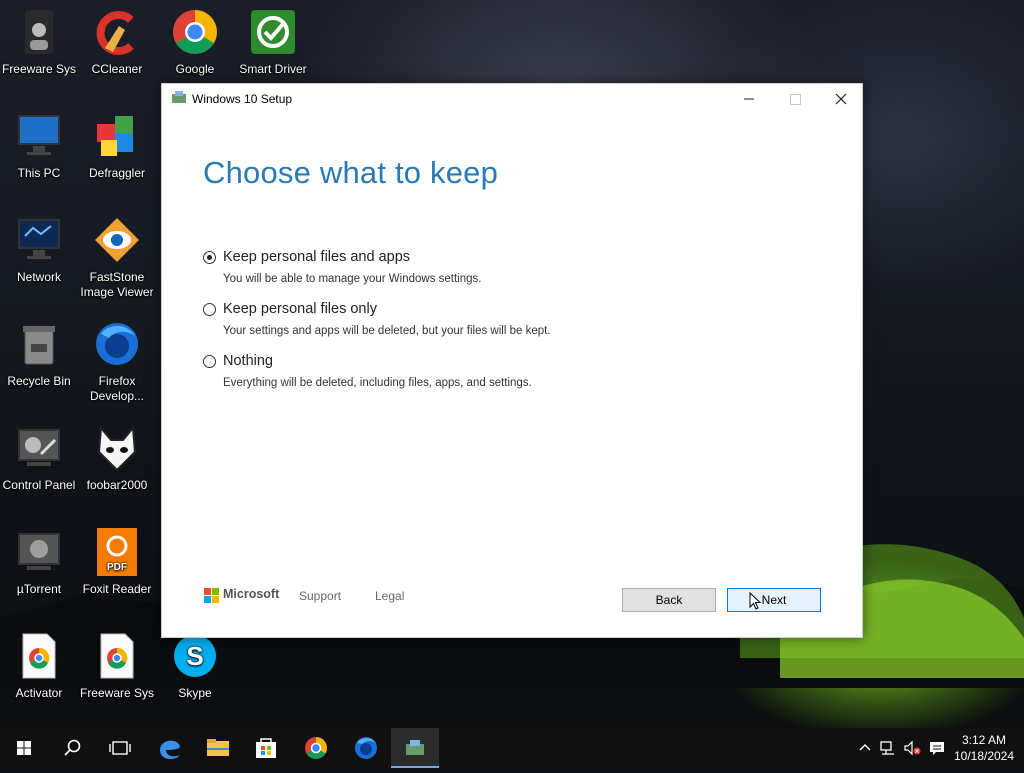 The width and height of the screenshot is (1024, 773). Describe the element at coordinates (117, 136) in the screenshot. I see `defraggler-icon` at that location.